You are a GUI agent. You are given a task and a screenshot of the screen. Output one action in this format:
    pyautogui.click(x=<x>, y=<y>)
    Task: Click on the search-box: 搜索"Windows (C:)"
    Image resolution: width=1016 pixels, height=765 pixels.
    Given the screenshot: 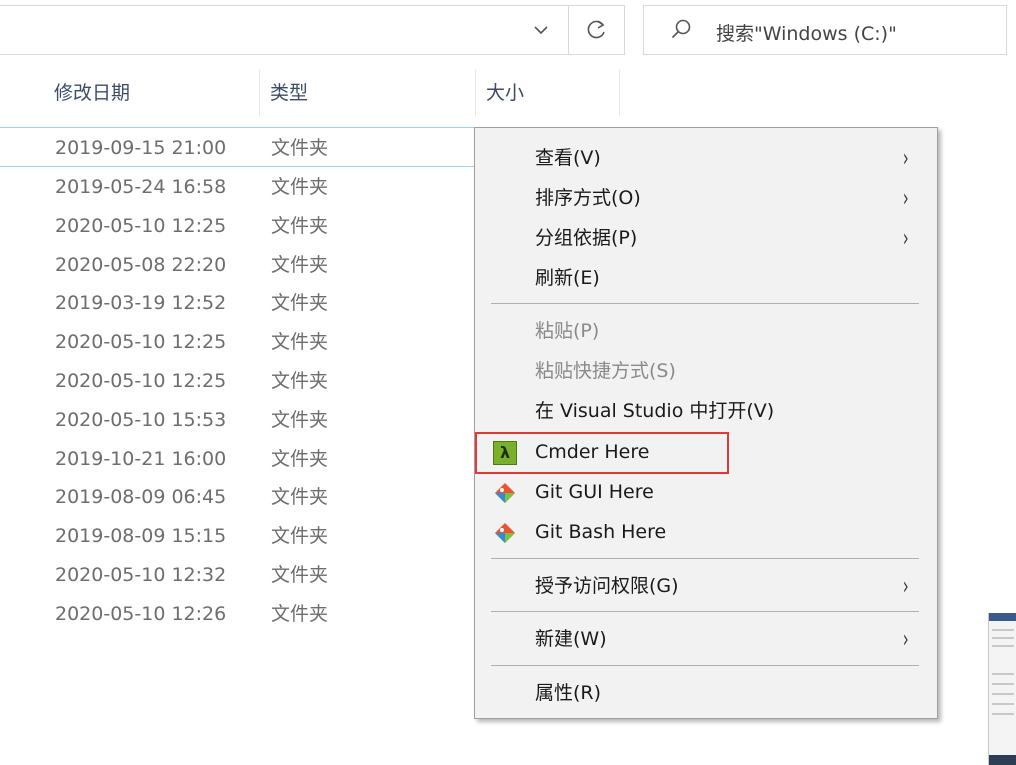 What is the action you would take?
    pyautogui.click(x=825, y=30)
    